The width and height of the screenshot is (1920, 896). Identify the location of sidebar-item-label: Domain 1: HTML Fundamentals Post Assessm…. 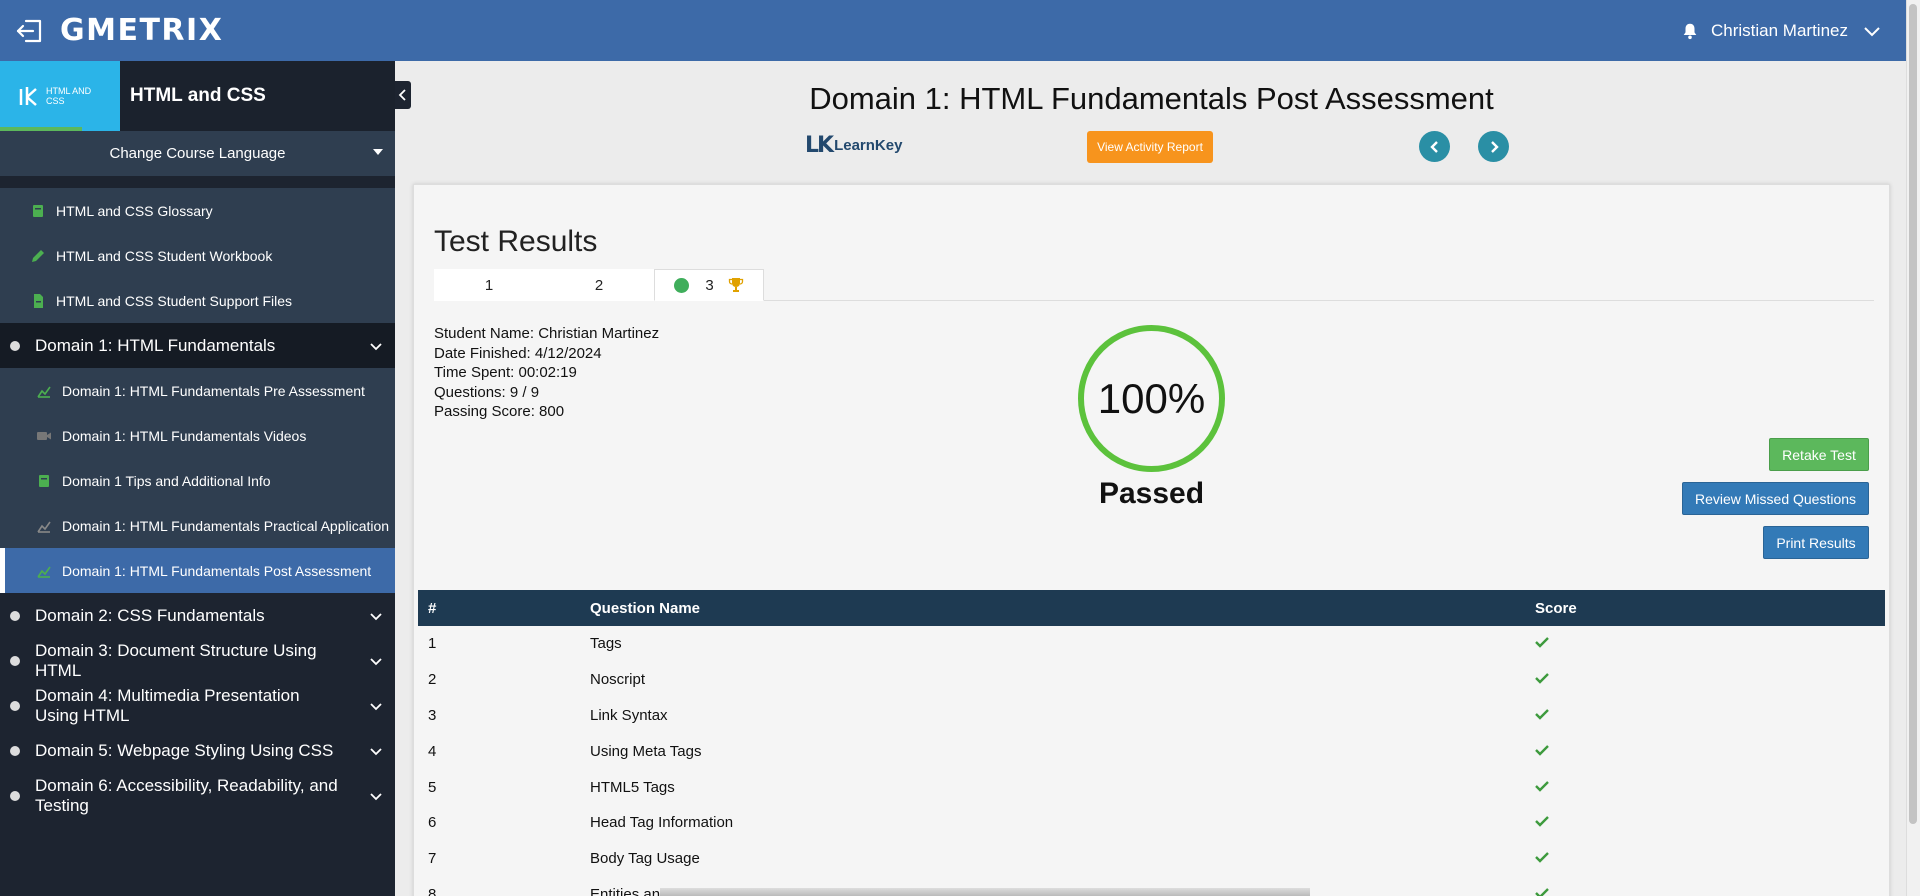
(217, 570).